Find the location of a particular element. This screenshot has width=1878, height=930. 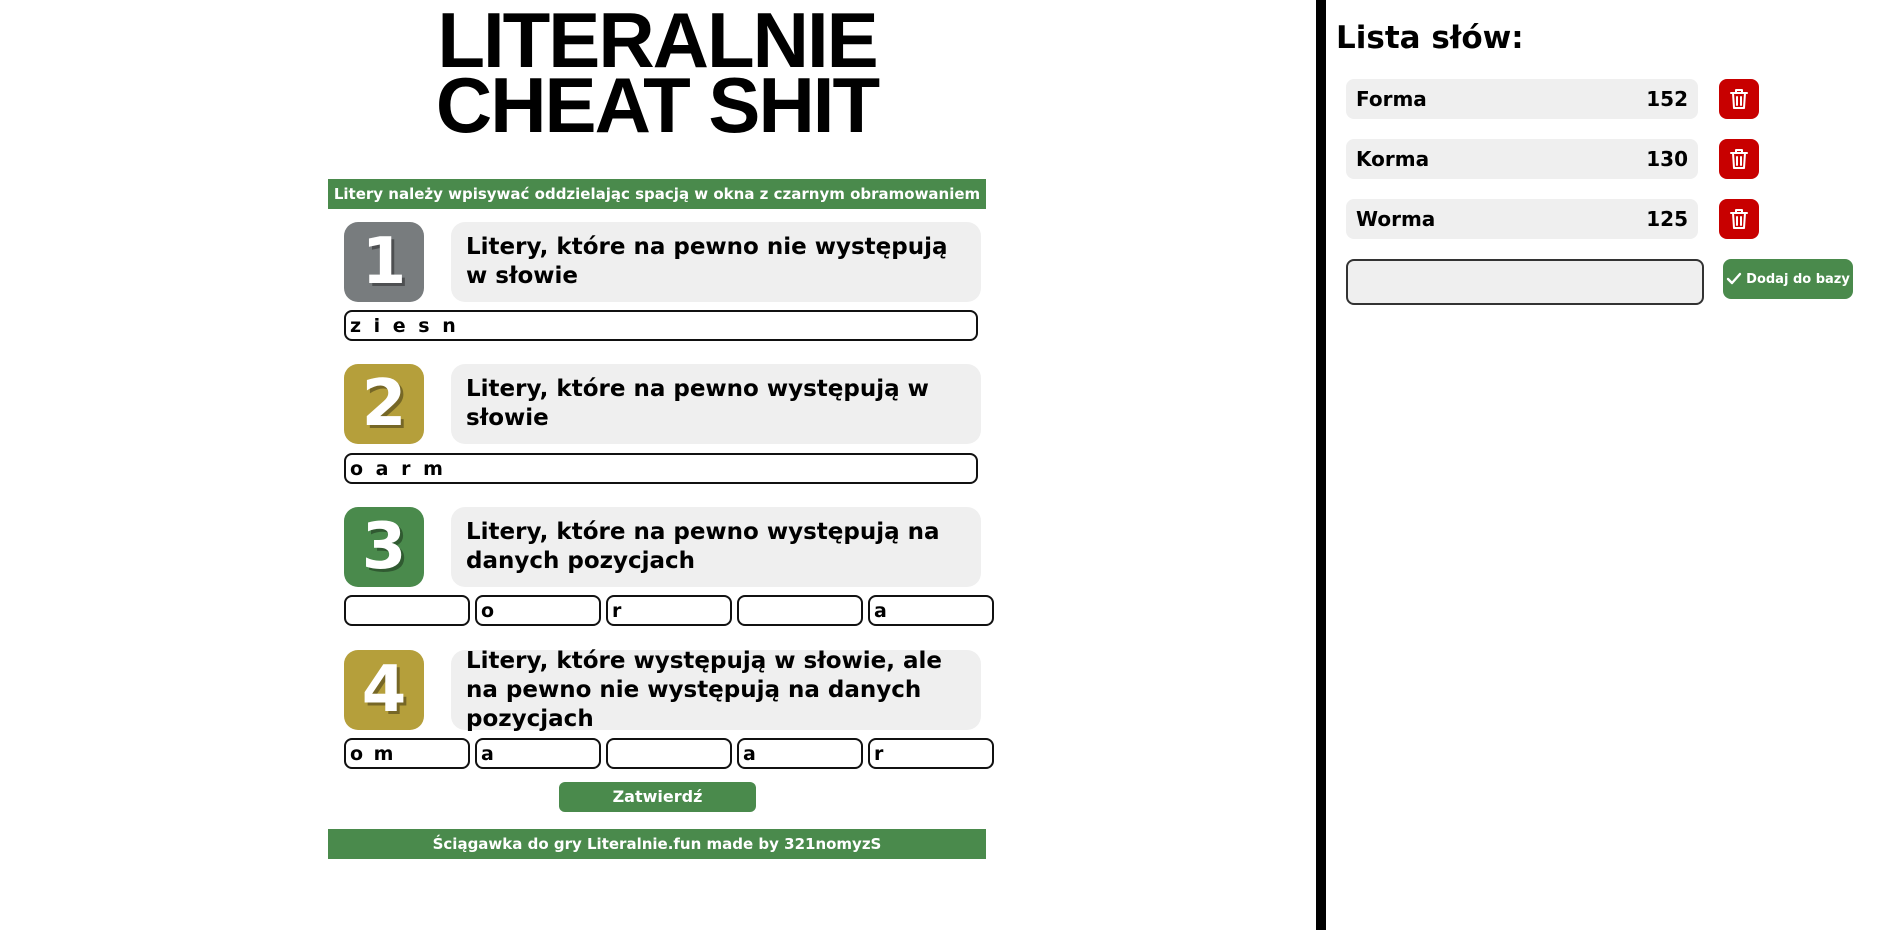

word-text: Forma is located at coordinates (1391, 99).